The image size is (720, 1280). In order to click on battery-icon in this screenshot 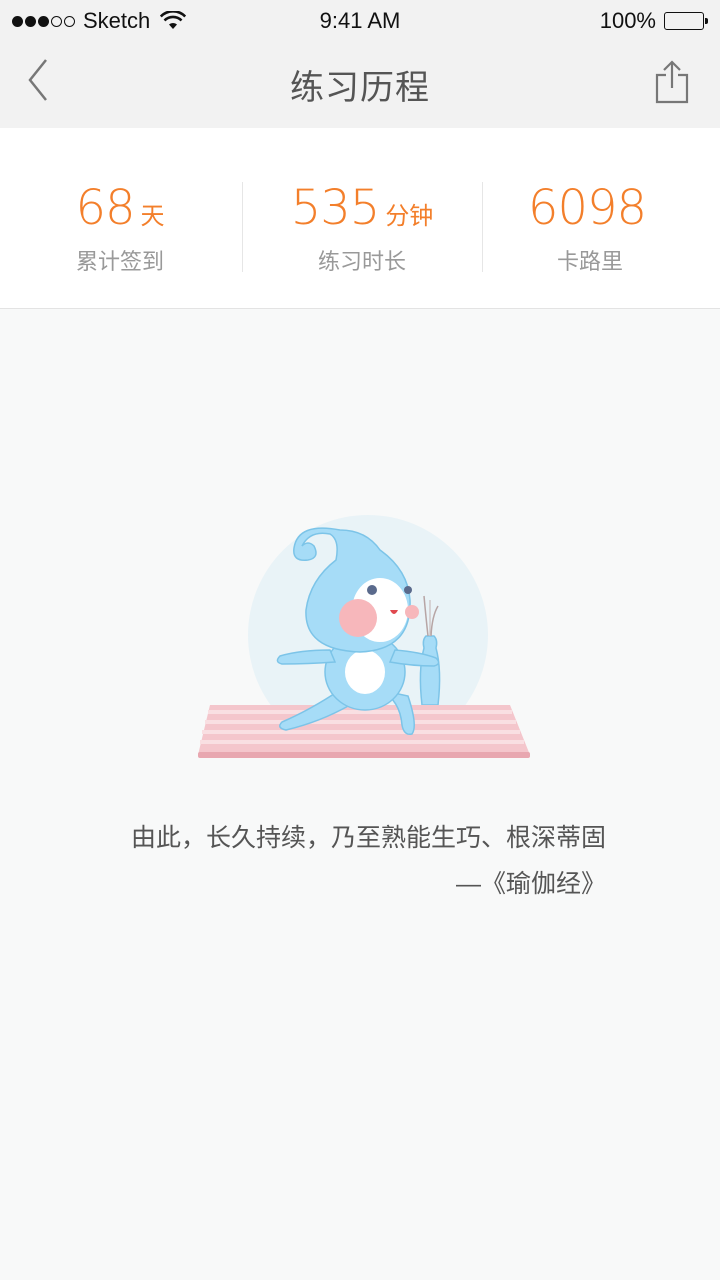, I will do `click(686, 21)`.